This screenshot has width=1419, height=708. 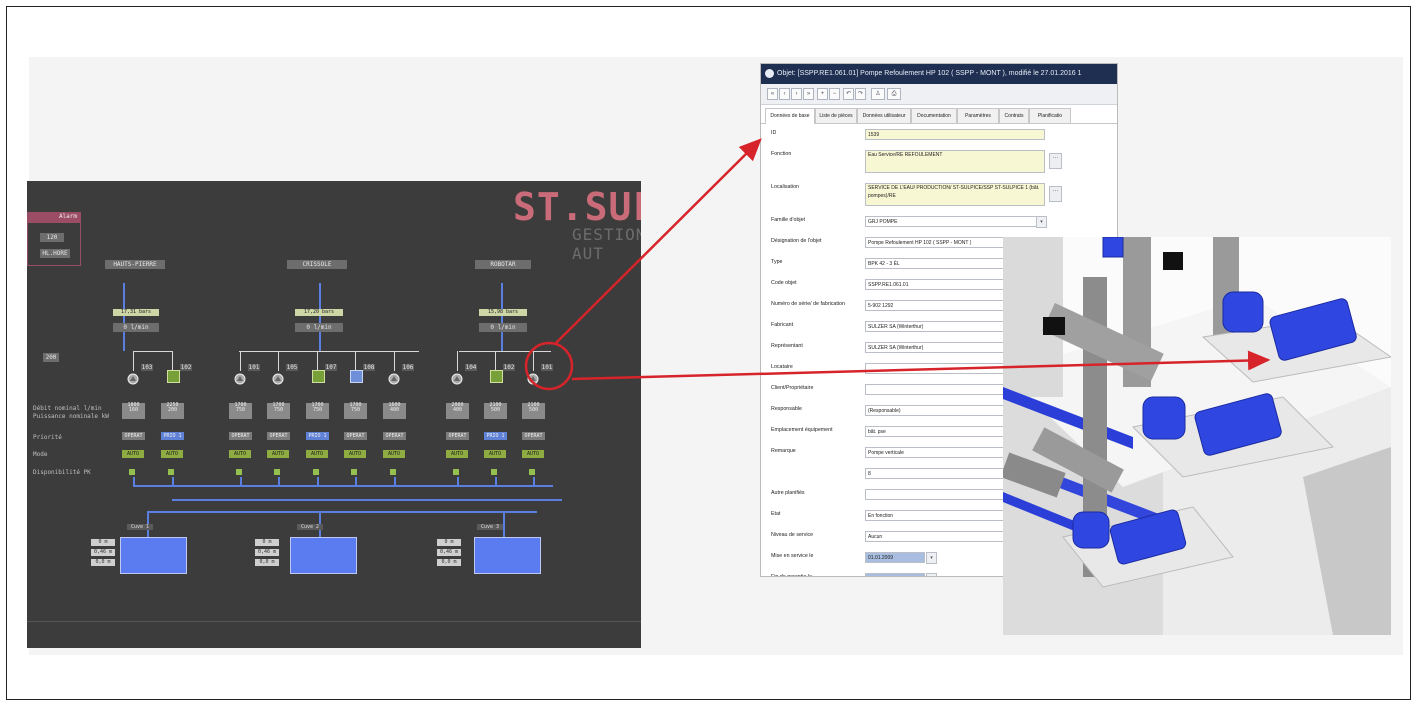 I want to click on arrow-to-3d-pump, so click(x=921, y=365).